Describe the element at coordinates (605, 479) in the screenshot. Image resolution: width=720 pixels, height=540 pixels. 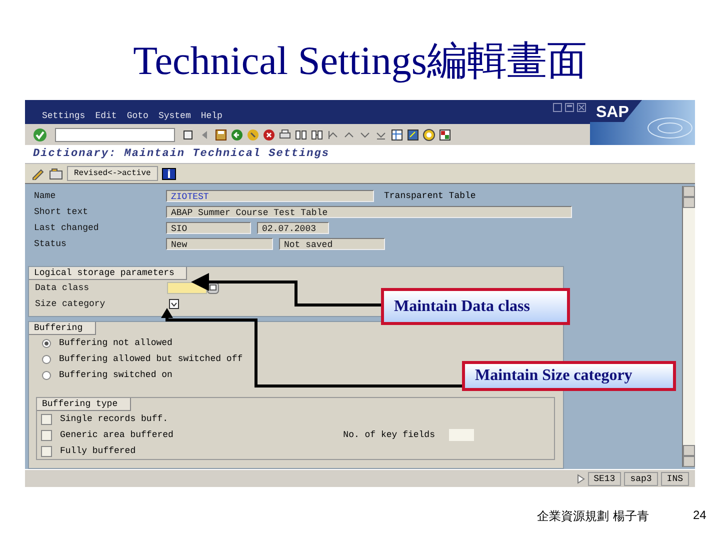
I see `status-field: SE13` at that location.